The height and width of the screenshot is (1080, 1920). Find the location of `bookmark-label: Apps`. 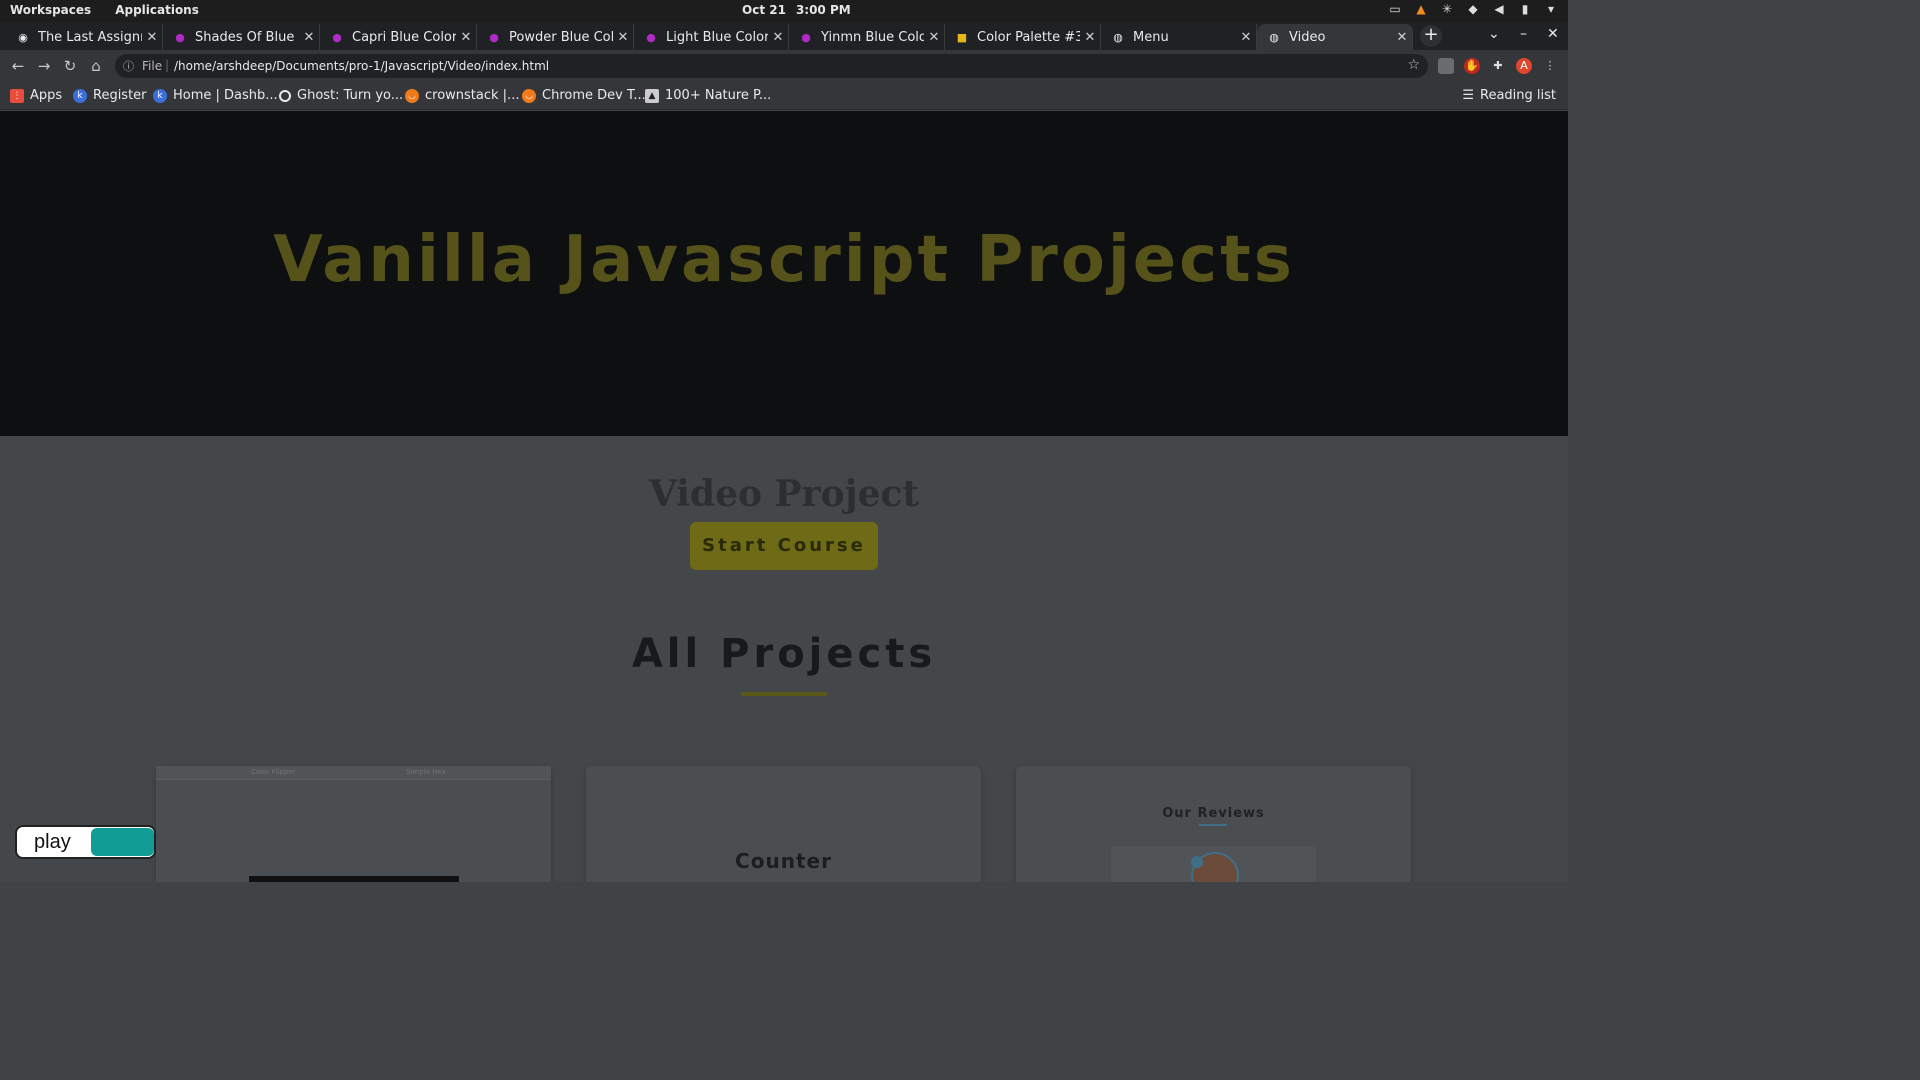

bookmark-label: Apps is located at coordinates (46, 95).